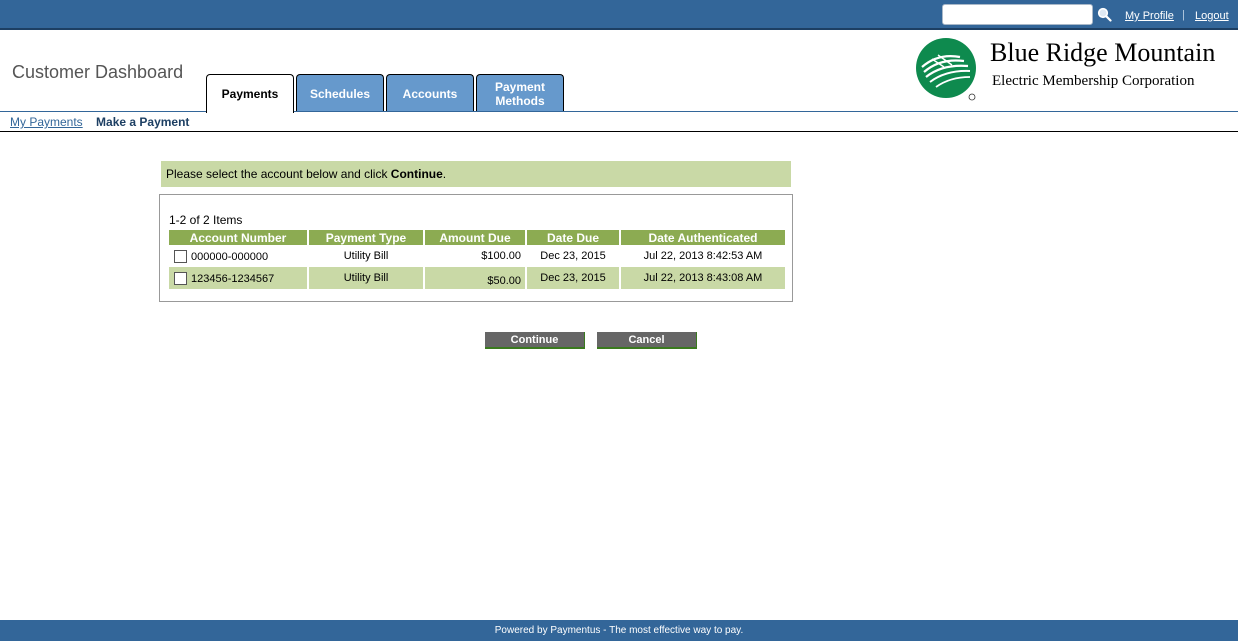 The height and width of the screenshot is (641, 1238). I want to click on cell-account: 123456-1234567, so click(238, 278).